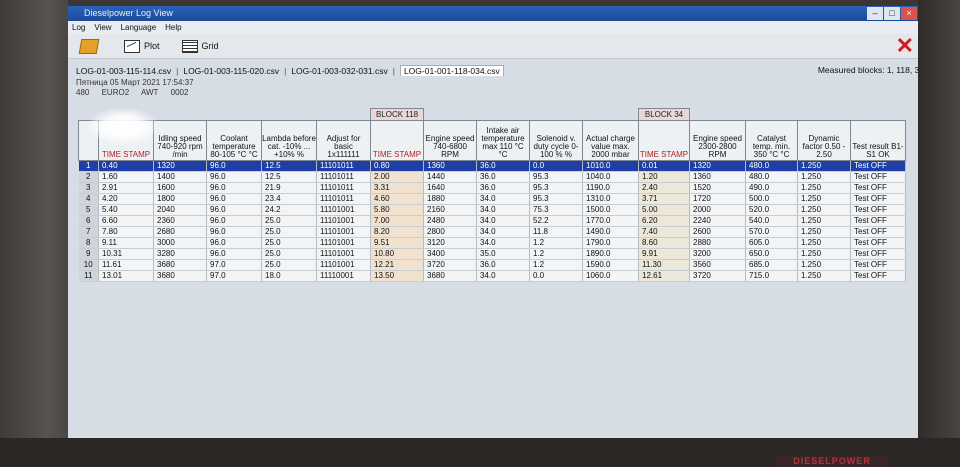 The image size is (960, 467). What do you see at coordinates (289, 140) in the screenshot?
I see `column-header-lambda: Lambda before cat. -10% ... +10% %` at bounding box center [289, 140].